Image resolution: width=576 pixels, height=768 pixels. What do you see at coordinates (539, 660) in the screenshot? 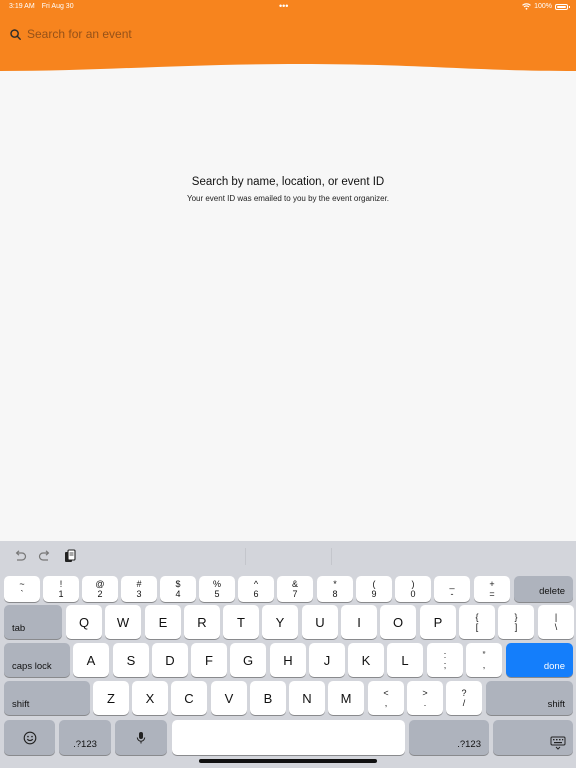
I see `done-key: done` at bounding box center [539, 660].